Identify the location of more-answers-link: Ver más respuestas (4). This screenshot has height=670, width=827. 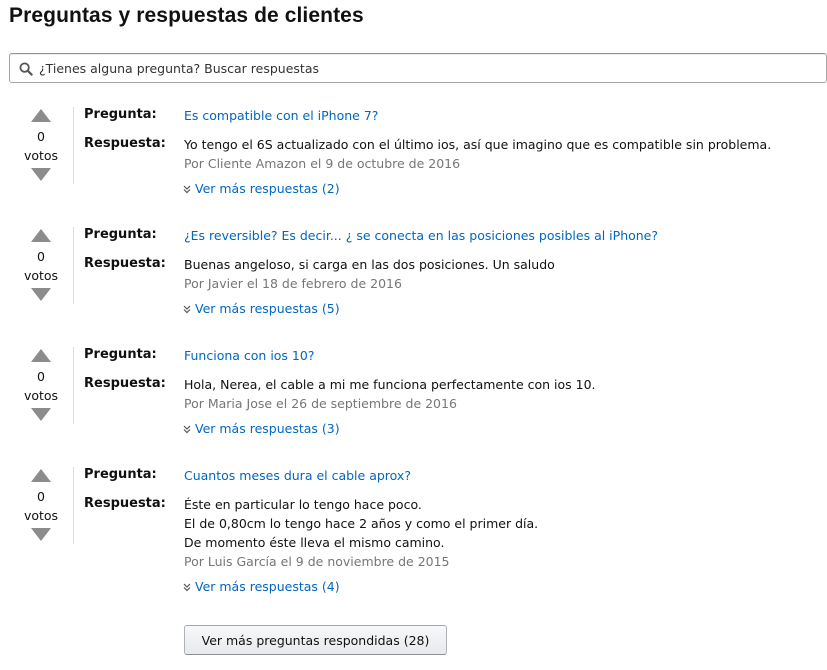
(261, 586).